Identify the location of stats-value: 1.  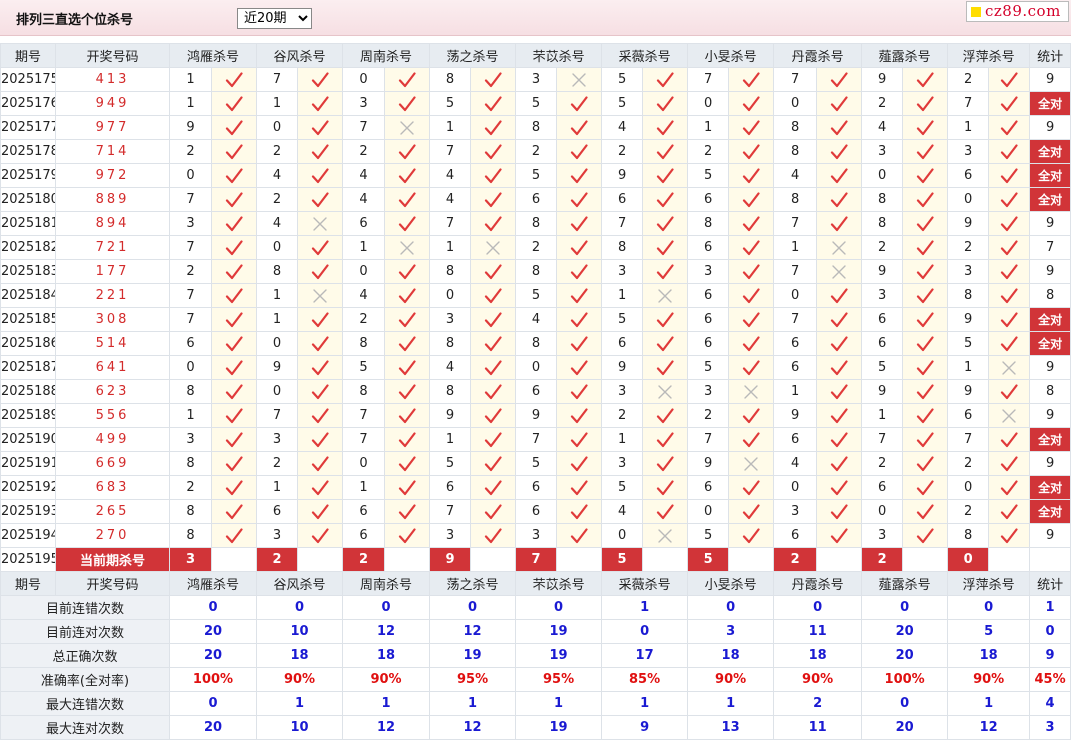
(731, 703).